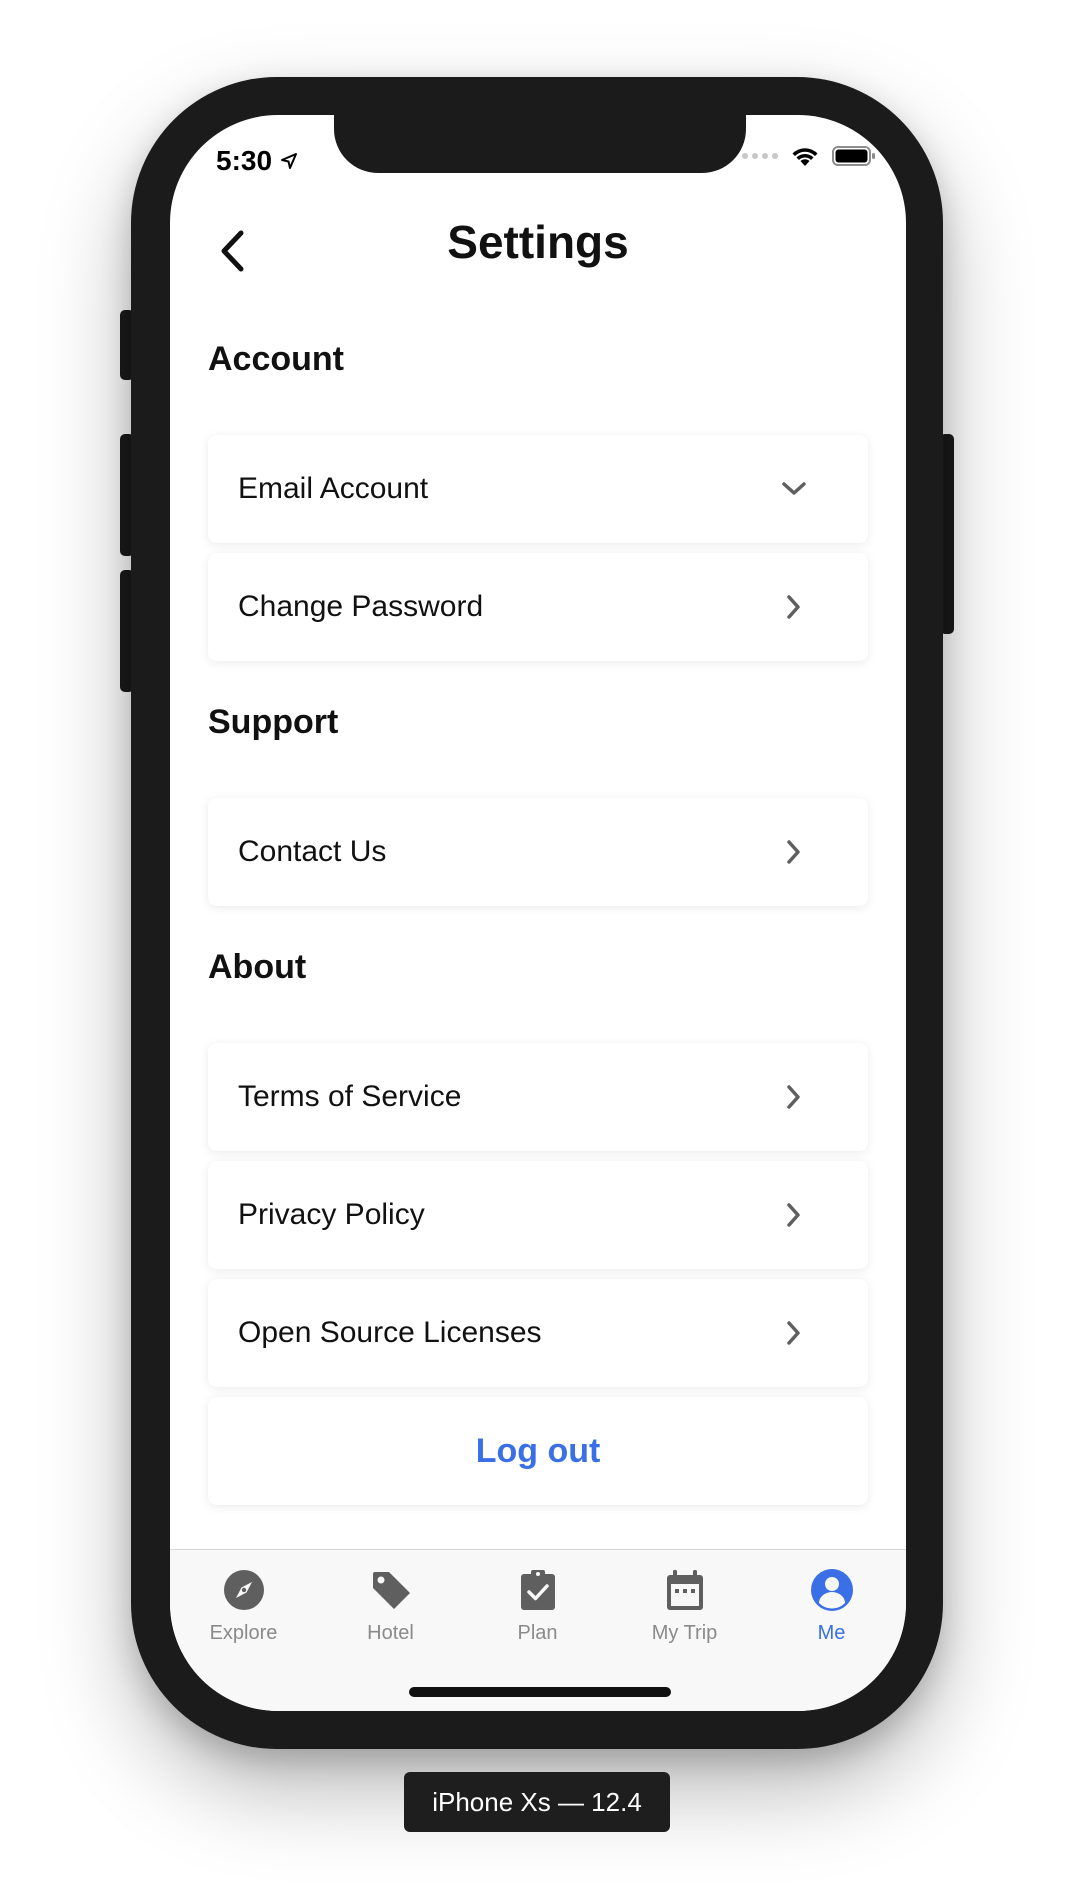  I want to click on tab-label: My Trip, so click(684, 1633).